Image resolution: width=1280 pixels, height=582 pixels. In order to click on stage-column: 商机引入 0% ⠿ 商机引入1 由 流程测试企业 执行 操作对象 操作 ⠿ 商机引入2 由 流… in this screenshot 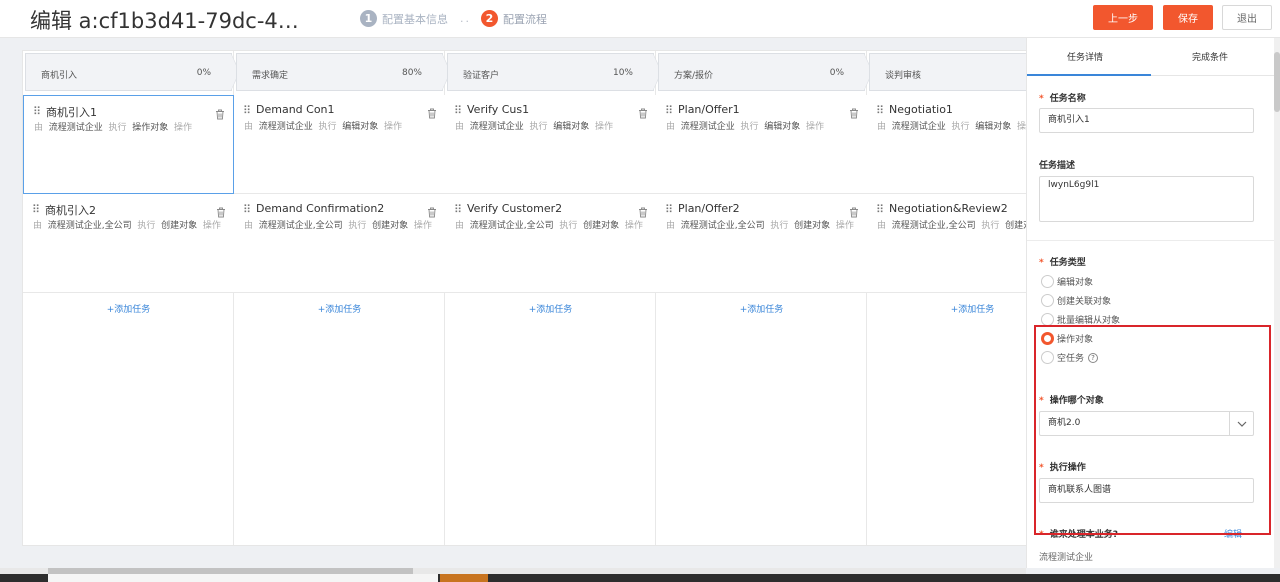, I will do `click(131, 298)`.